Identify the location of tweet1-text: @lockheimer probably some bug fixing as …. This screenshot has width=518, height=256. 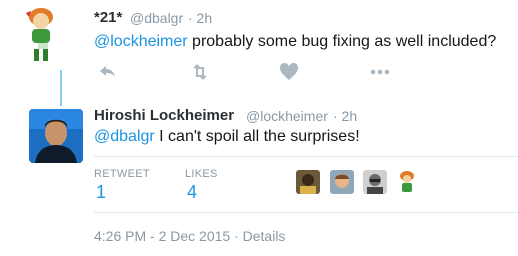
(295, 42).